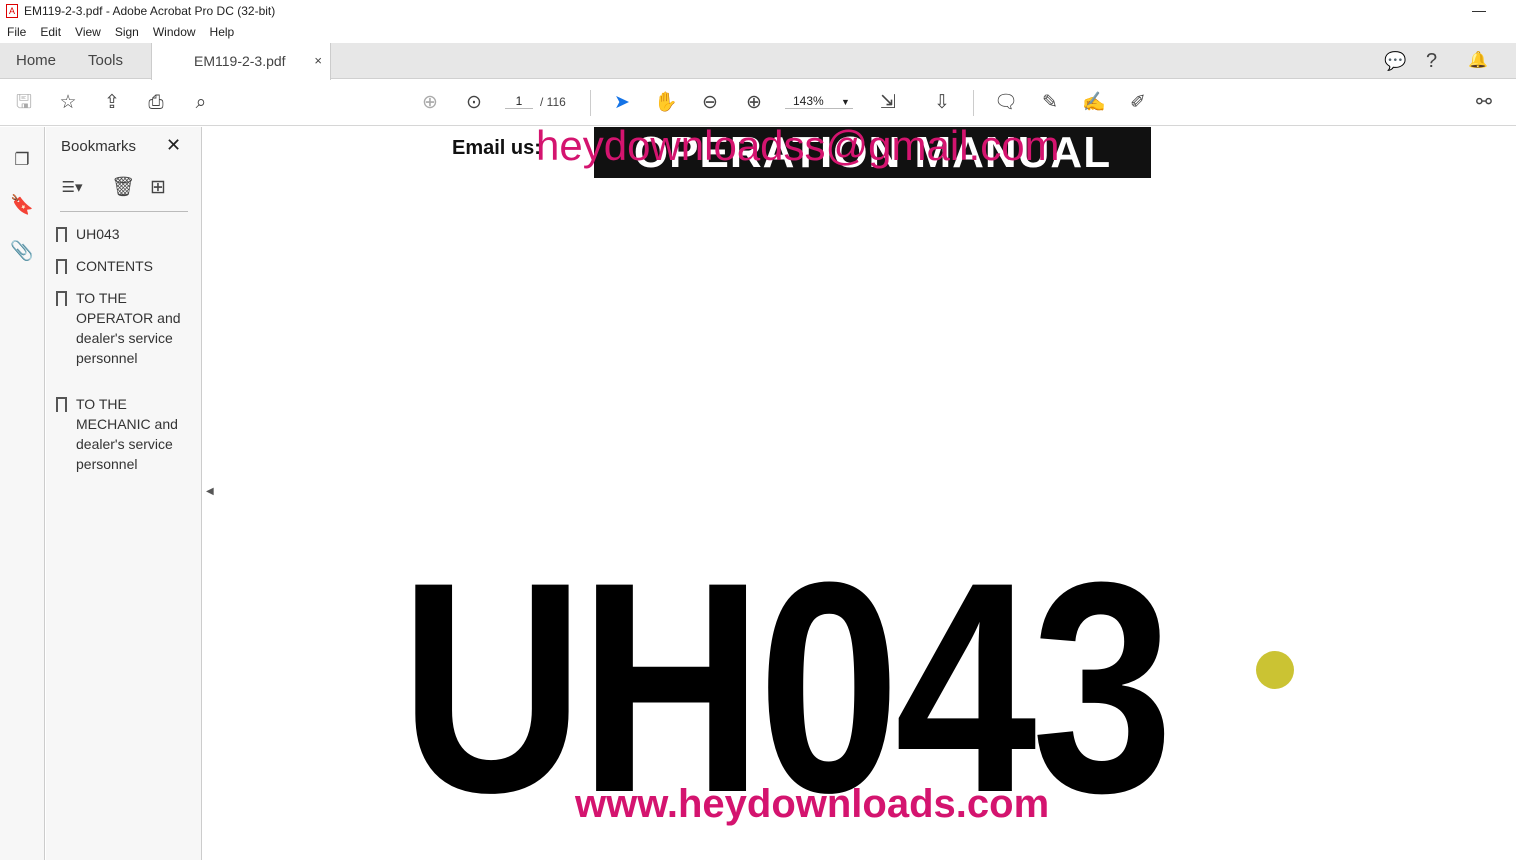 The width and height of the screenshot is (1516, 860). Describe the element at coordinates (474, 103) in the screenshot. I see `next-page-icon: ⊙` at that location.